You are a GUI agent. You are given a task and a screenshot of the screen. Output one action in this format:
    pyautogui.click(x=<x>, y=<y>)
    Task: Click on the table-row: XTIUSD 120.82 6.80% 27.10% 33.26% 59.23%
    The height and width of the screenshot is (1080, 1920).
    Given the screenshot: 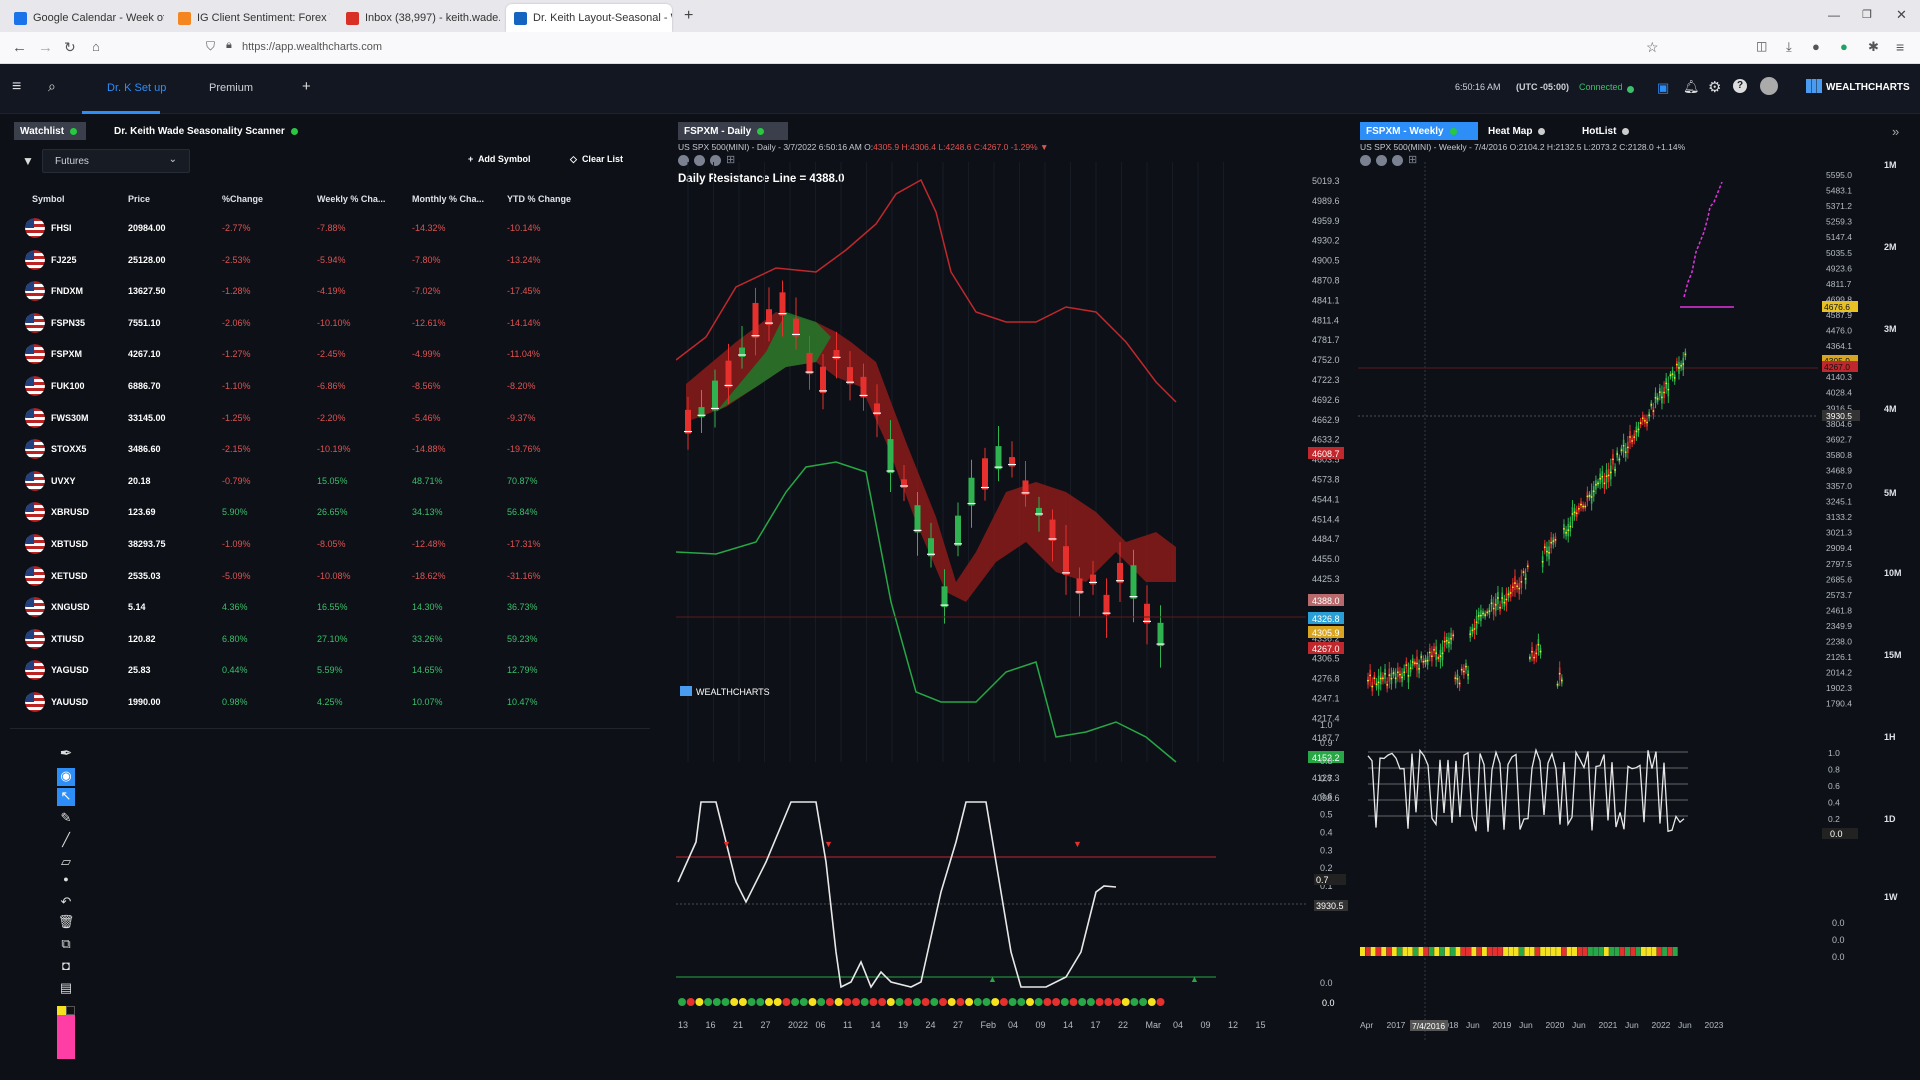 What is the action you would take?
    pyautogui.click(x=343, y=644)
    